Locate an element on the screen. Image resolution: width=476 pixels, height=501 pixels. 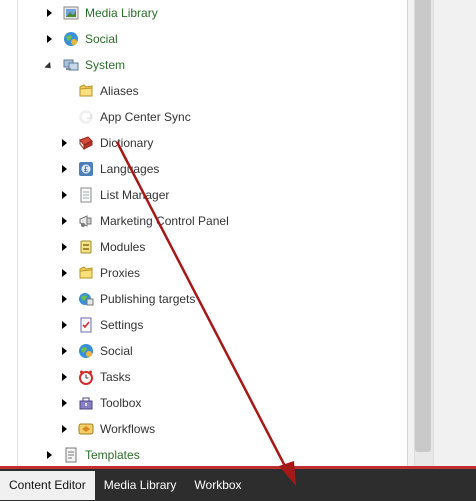
tree-guide-line is located at coordinates (17, 233).